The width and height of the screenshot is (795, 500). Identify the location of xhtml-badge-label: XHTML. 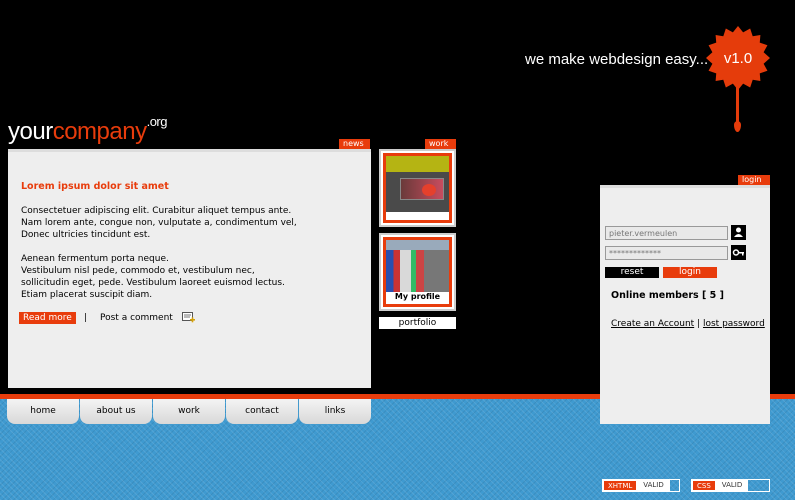
(620, 485).